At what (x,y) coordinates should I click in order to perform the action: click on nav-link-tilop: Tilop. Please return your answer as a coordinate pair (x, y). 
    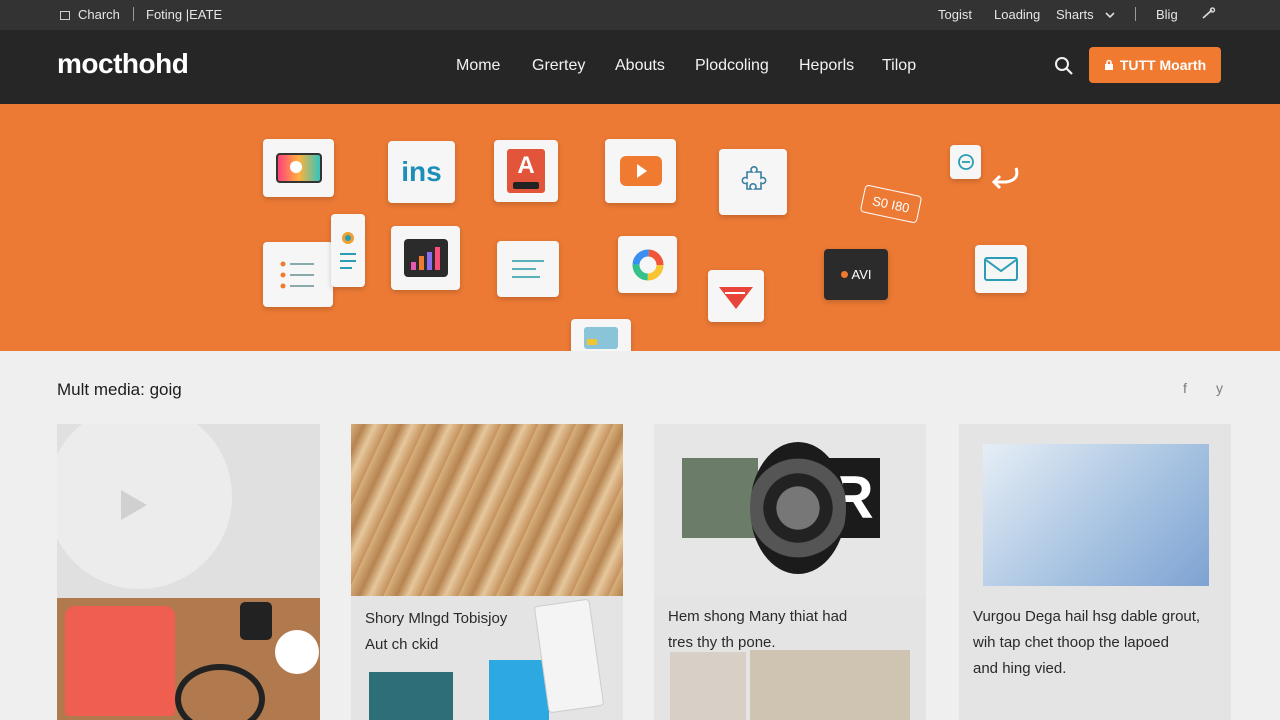
    Looking at the image, I should click on (899, 66).